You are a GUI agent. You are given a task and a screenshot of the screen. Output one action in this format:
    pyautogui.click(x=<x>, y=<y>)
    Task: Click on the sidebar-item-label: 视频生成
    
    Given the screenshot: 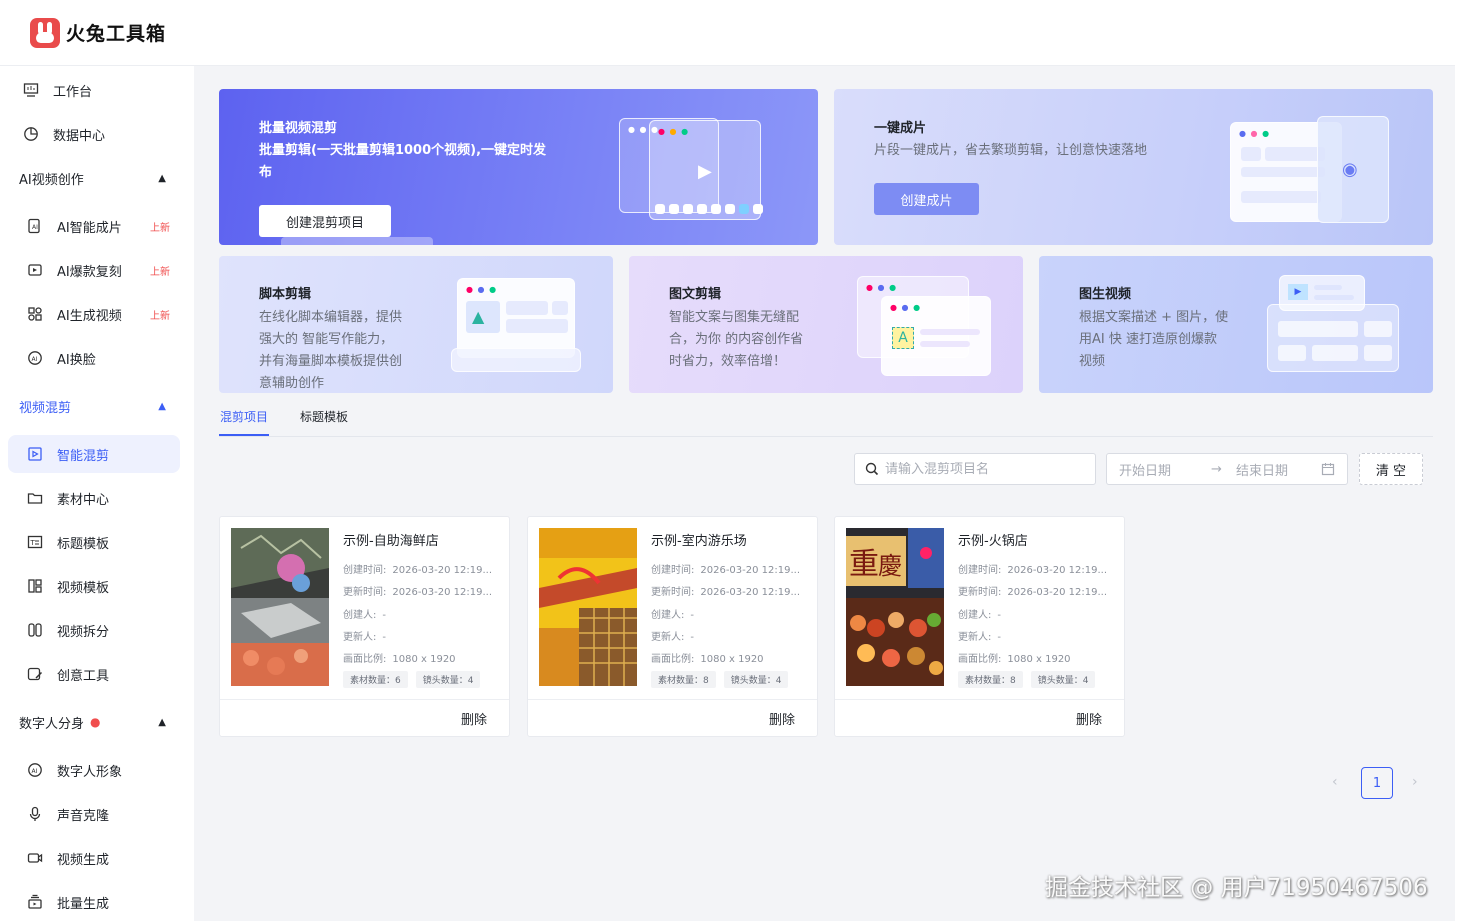 What is the action you would take?
    pyautogui.click(x=83, y=860)
    